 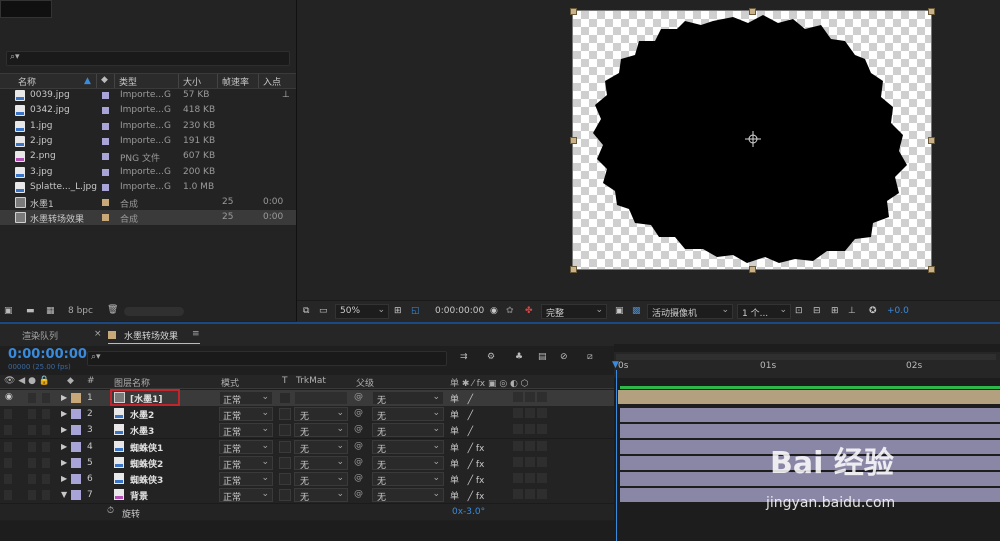 I want to click on new-folder-icon: ▬, so click(x=30, y=311).